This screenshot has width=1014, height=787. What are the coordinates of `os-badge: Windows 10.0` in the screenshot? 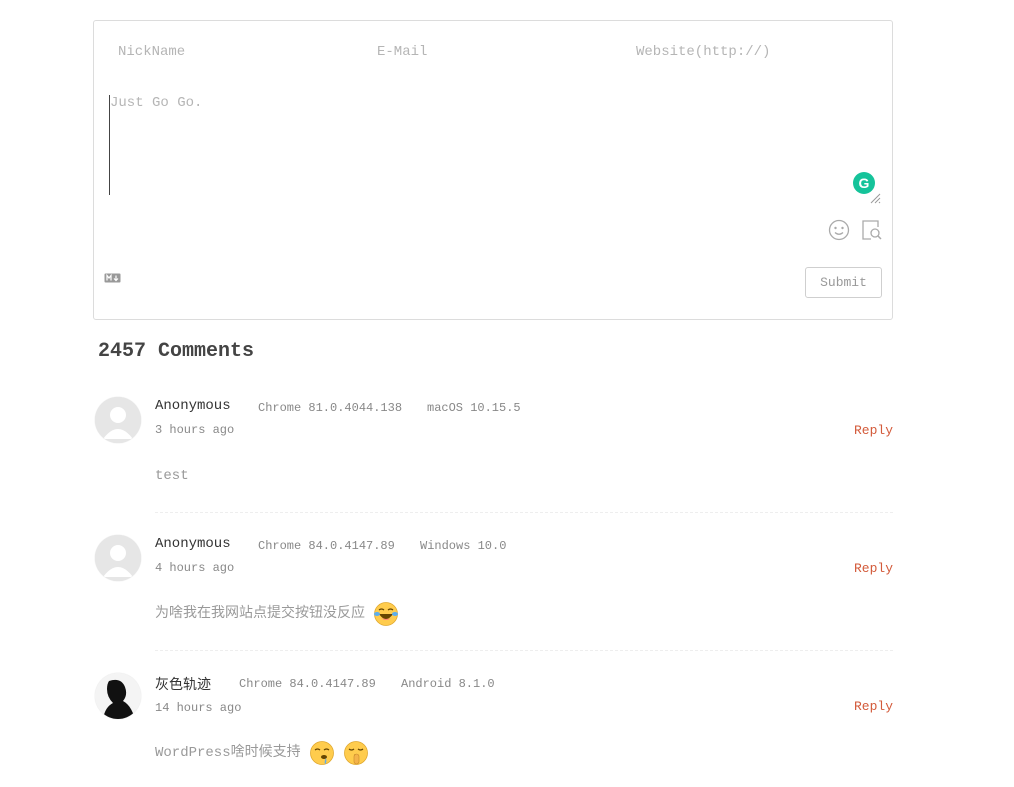 It's located at (463, 546).